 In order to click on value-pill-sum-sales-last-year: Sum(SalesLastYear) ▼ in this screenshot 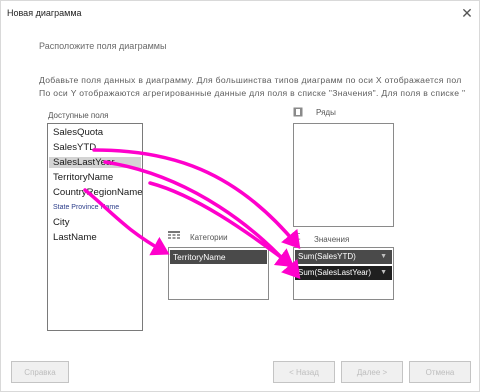, I will do `click(343, 273)`.